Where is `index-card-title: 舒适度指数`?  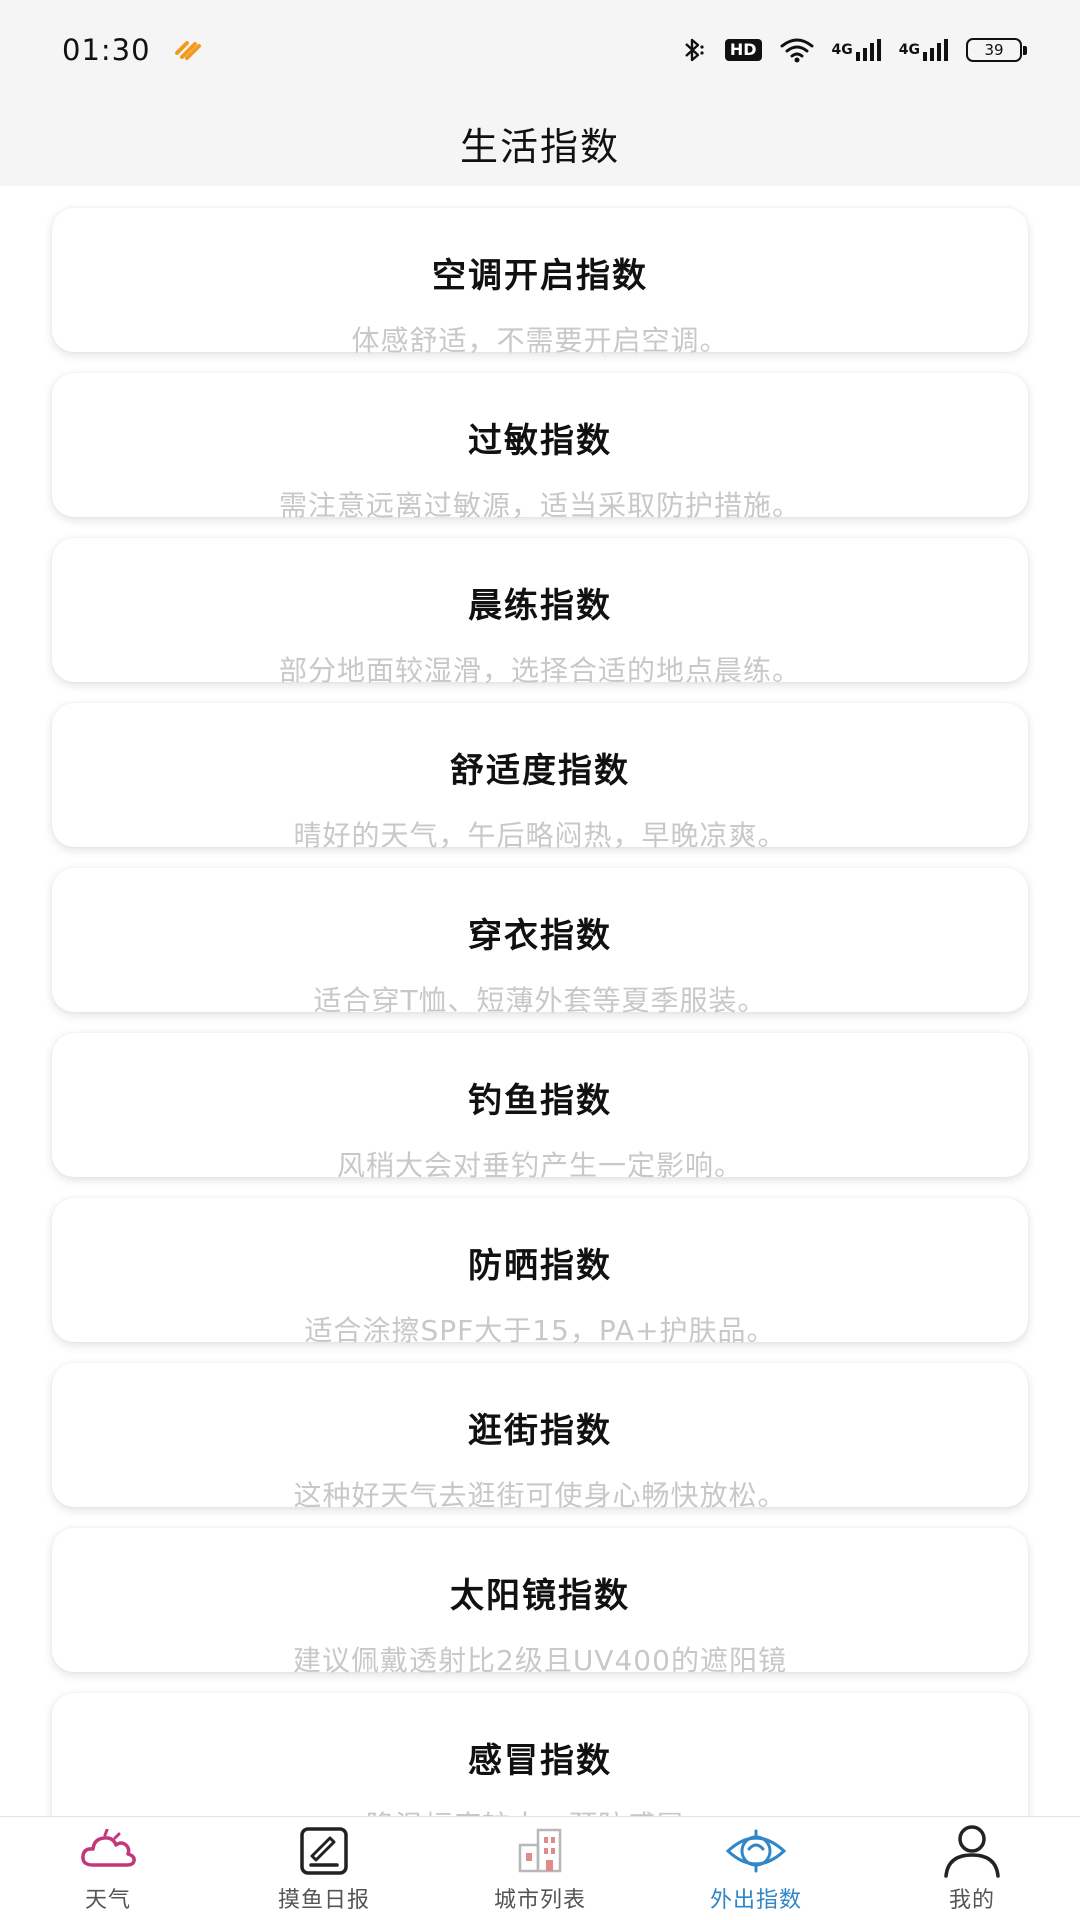
index-card-title: 舒适度指数 is located at coordinates (540, 771).